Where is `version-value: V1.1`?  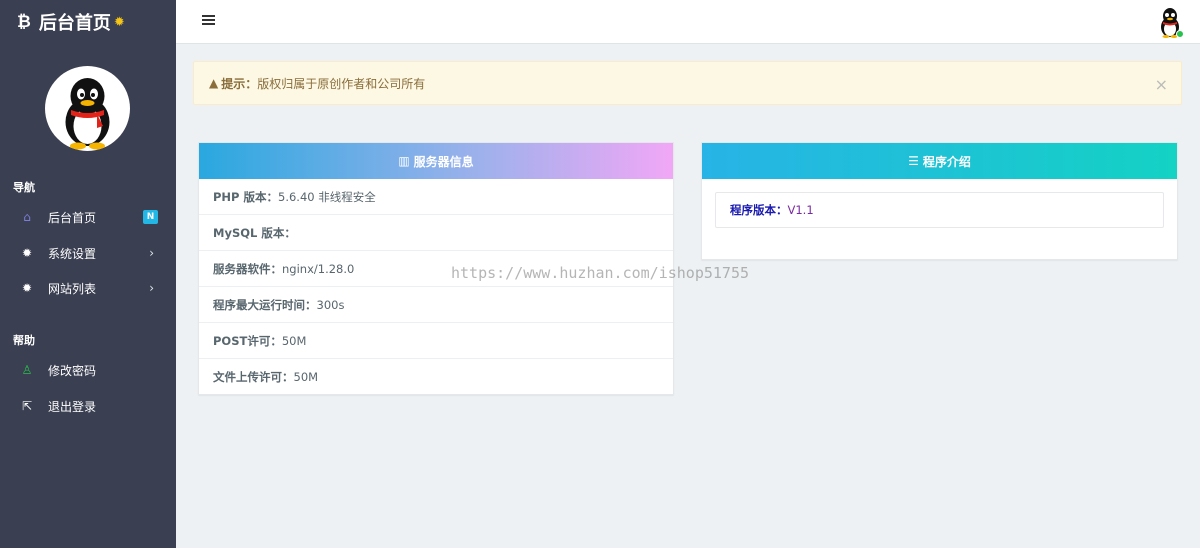
version-value: V1.1 is located at coordinates (800, 210).